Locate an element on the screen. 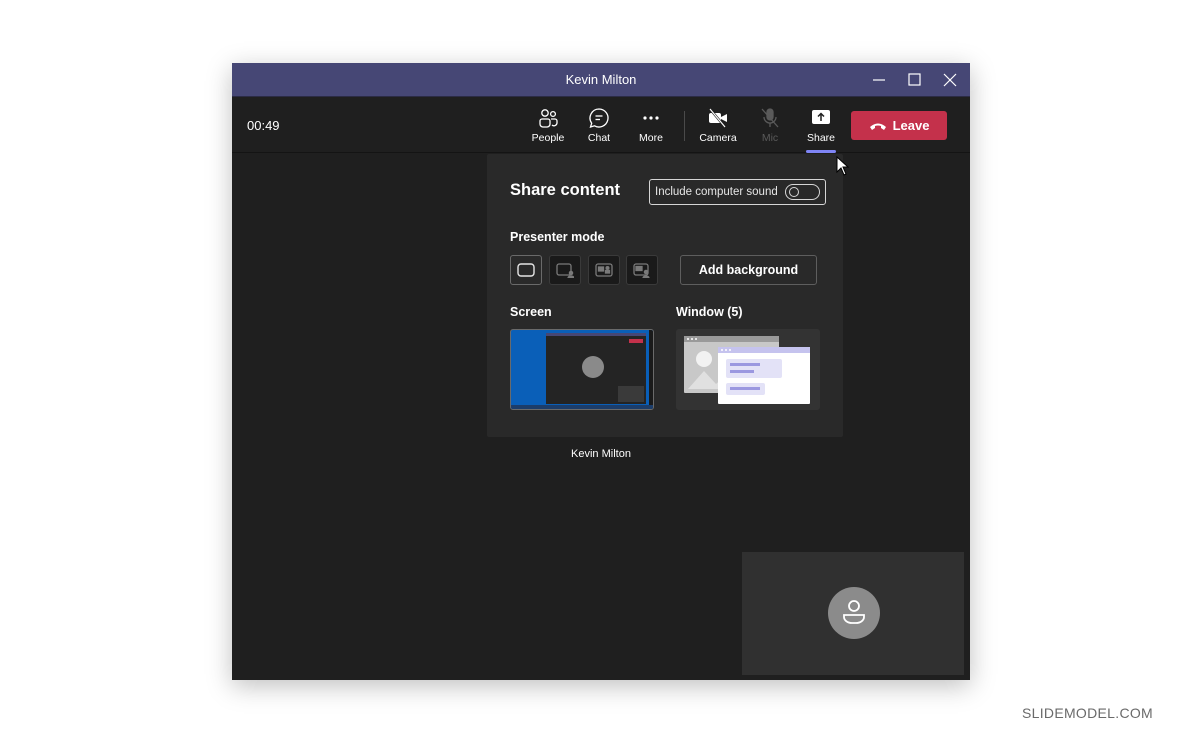 The height and width of the screenshot is (743, 1200). thumbnail-side-strip is located at coordinates (651, 369).